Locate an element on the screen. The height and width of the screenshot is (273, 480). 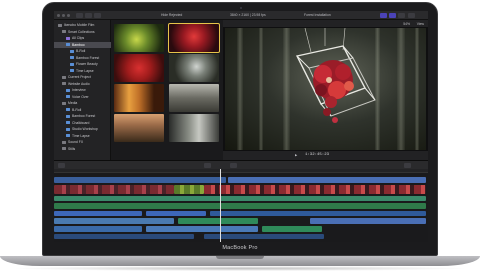
sidebar-item: Chalkboard is located at coordinates (82, 123).